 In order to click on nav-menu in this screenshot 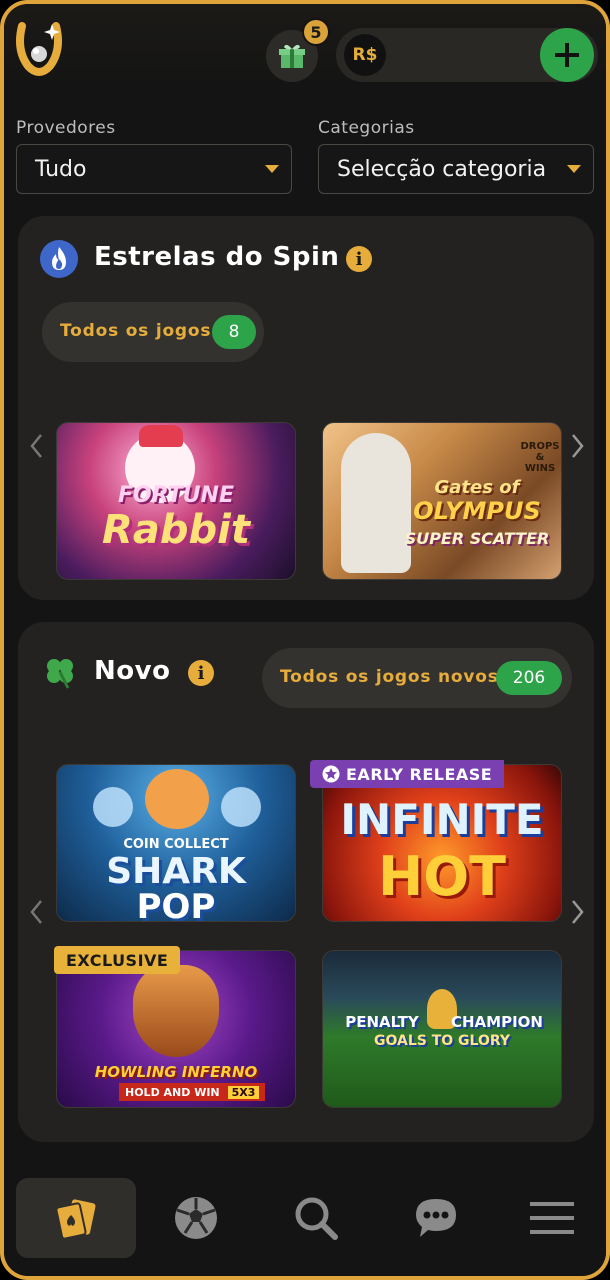, I will do `click(549, 1218)`.